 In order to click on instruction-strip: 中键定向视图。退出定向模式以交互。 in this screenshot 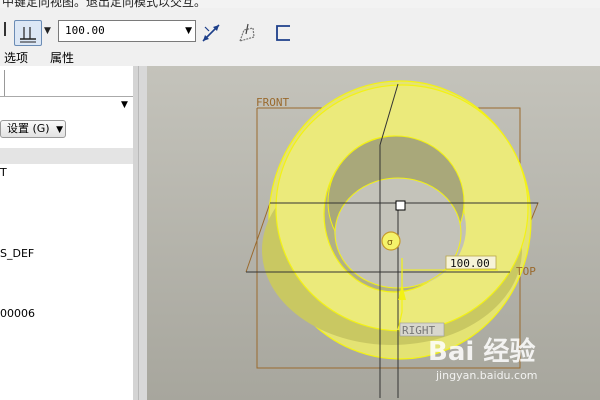, I will do `click(300, 4)`.